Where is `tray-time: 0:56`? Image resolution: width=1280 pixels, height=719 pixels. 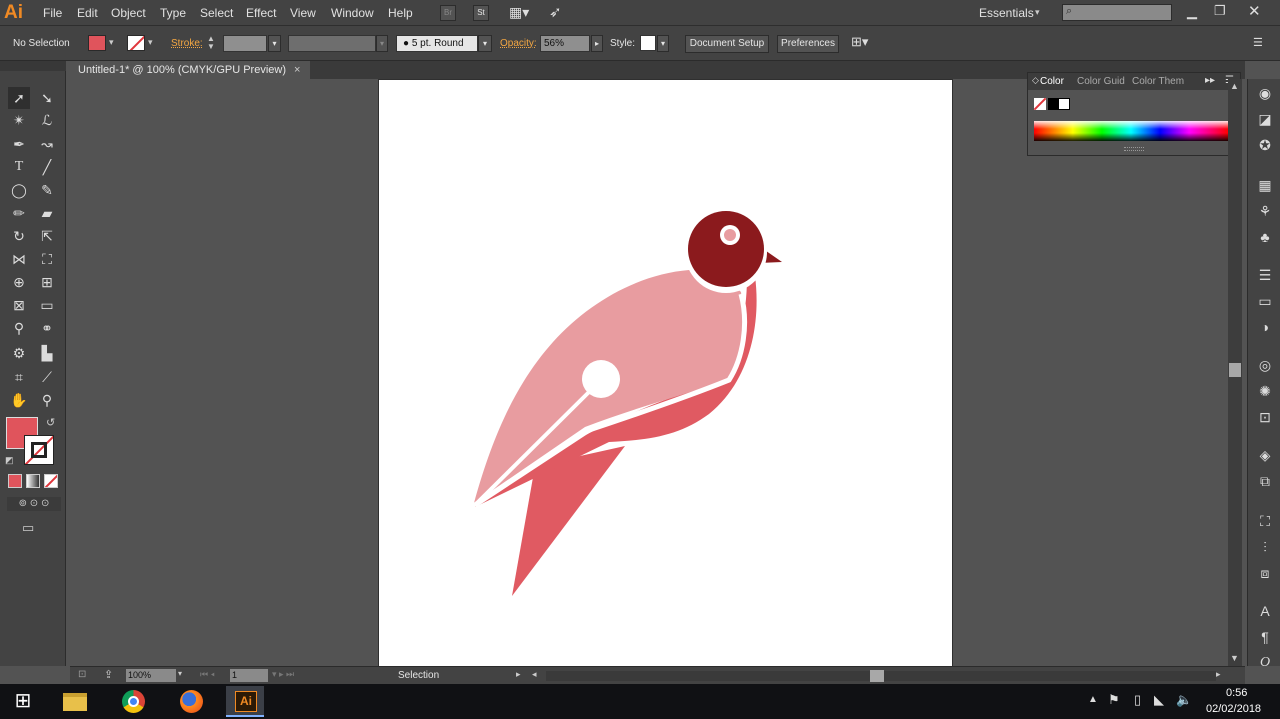
tray-time: 0:56 is located at coordinates (1236, 693).